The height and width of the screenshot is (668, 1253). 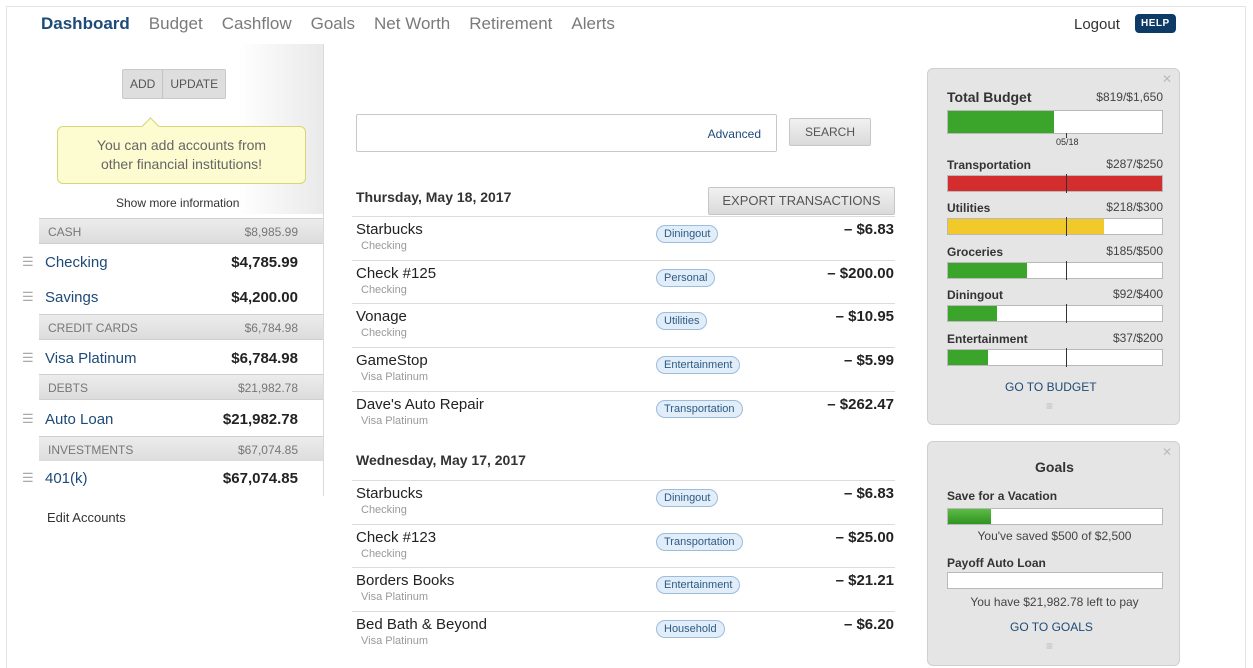 I want to click on transaction-payee: Check #125, so click(x=396, y=273).